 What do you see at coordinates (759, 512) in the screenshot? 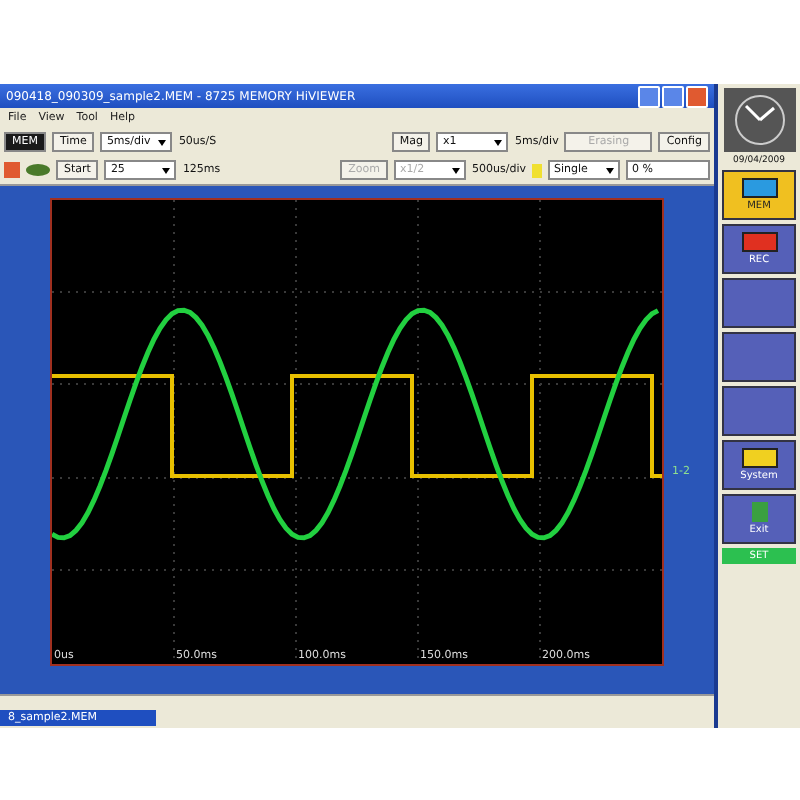
I see `door-icon` at bounding box center [759, 512].